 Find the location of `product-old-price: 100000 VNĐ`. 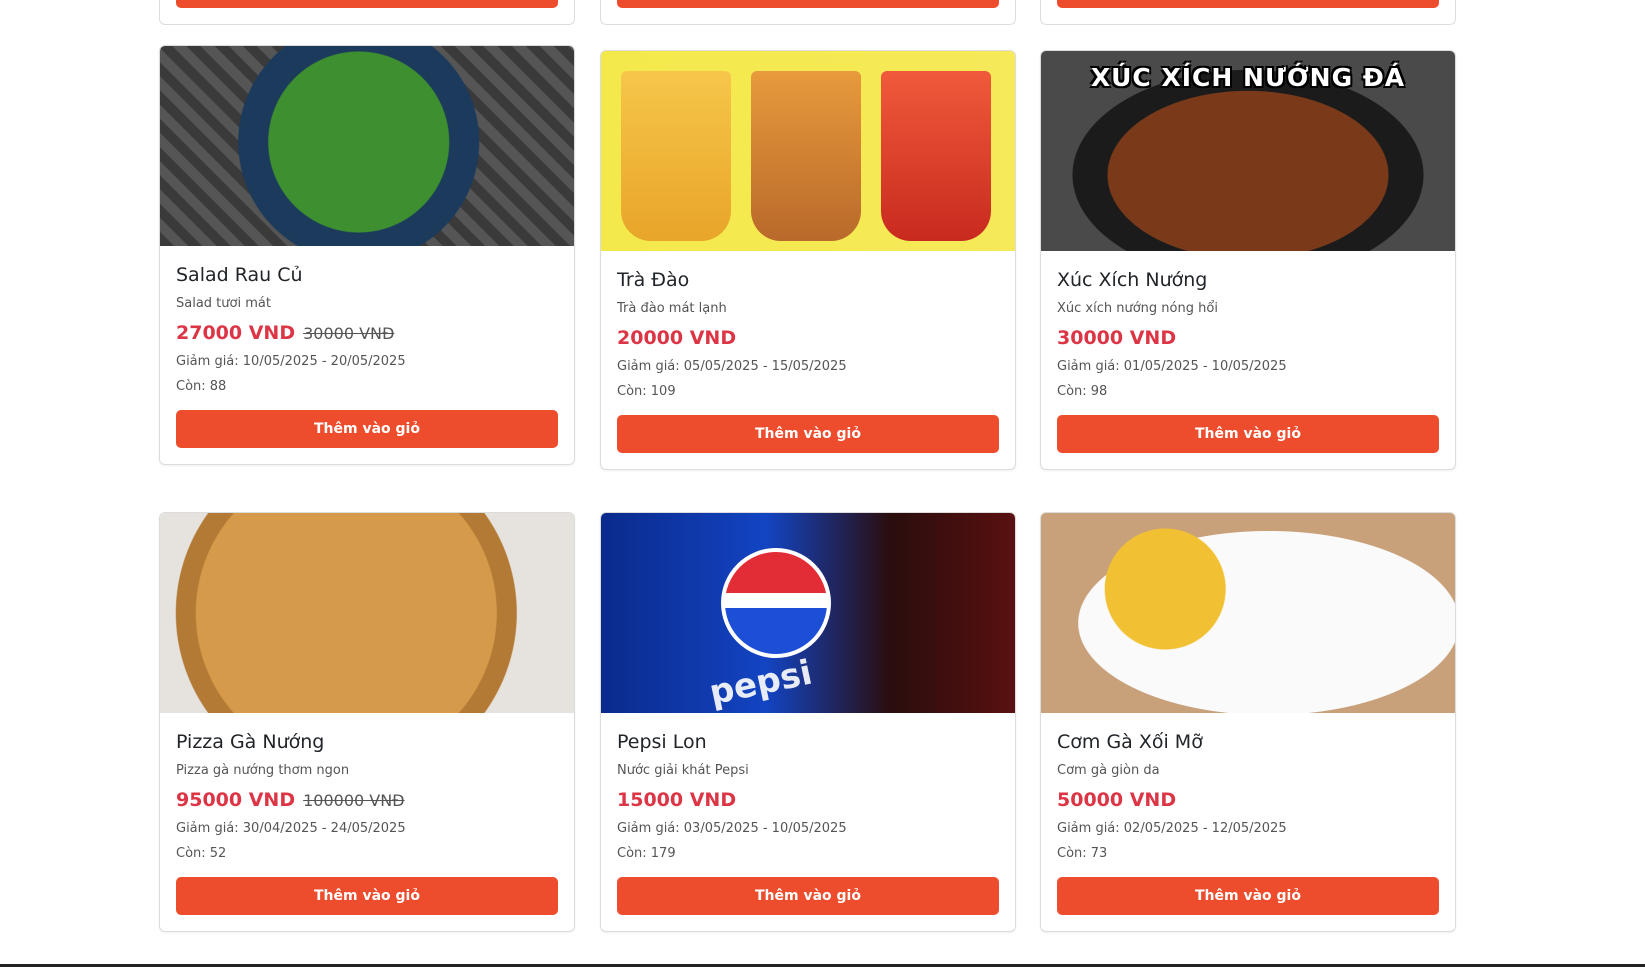

product-old-price: 100000 VNĐ is located at coordinates (354, 800).